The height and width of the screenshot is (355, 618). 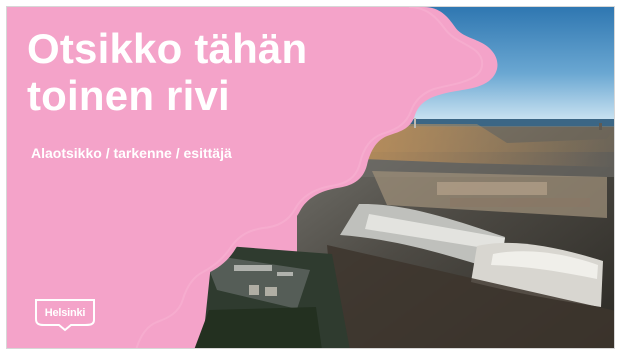 I want to click on slide-title: Otsikko tähän toinen rivi, so click(x=167, y=72).